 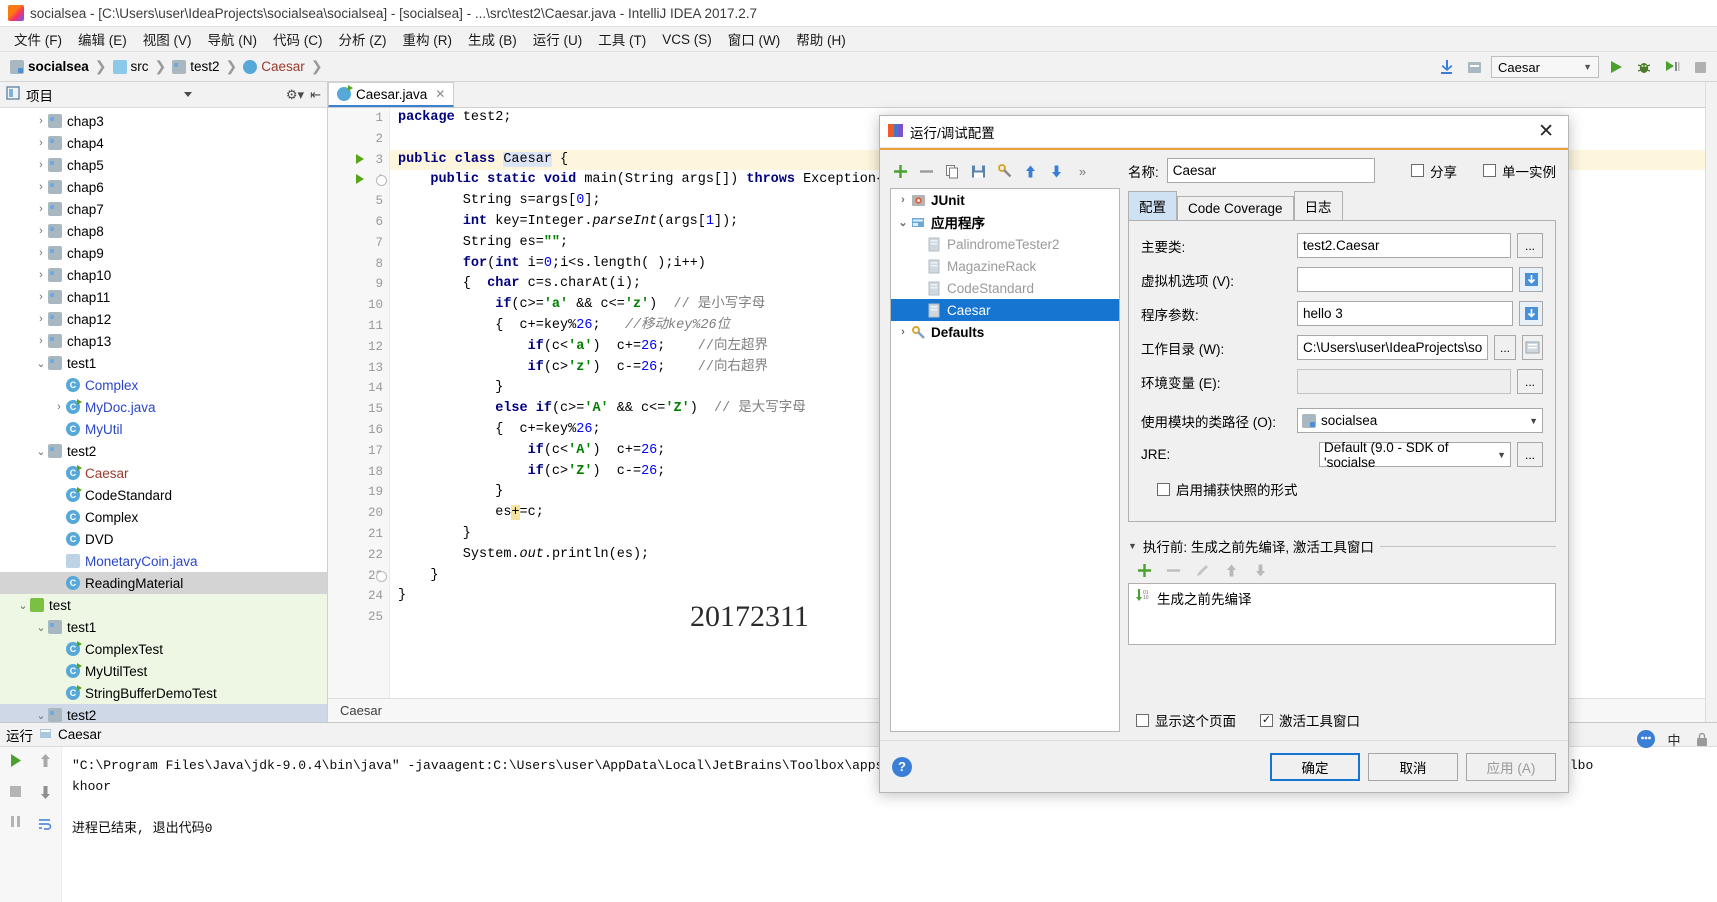 What do you see at coordinates (163, 583) in the screenshot?
I see `tree-item-readingmaterial: C ReadingMaterial` at bounding box center [163, 583].